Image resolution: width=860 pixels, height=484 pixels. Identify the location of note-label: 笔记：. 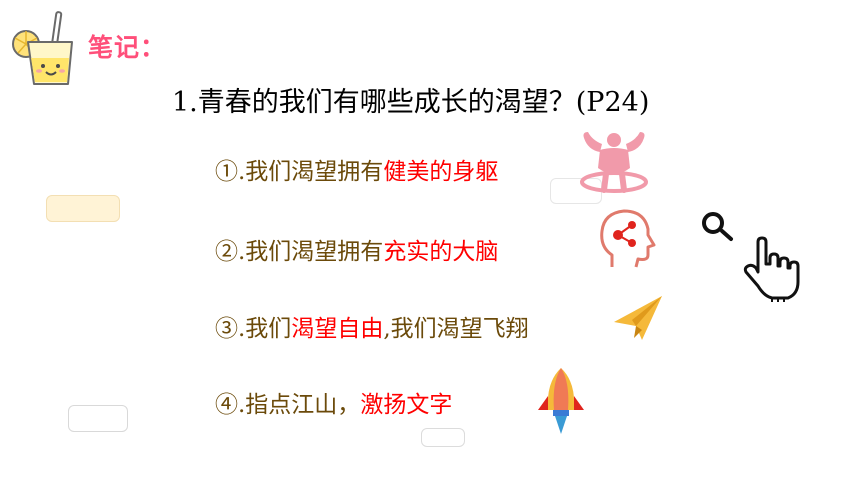
(127, 47).